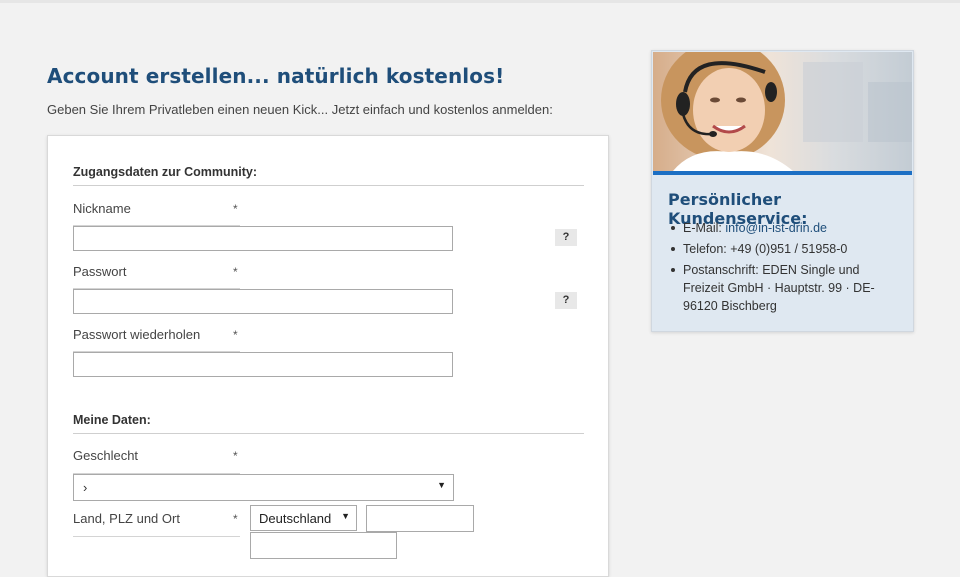  What do you see at coordinates (420, 518) in the screenshot?
I see `plz-input` at bounding box center [420, 518].